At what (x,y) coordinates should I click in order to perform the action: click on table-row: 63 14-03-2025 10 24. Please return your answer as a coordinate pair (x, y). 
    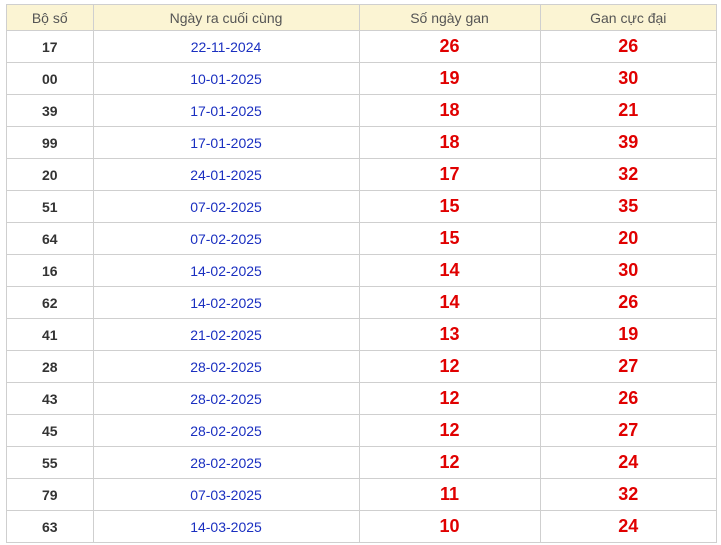
    Looking at the image, I should click on (361, 526).